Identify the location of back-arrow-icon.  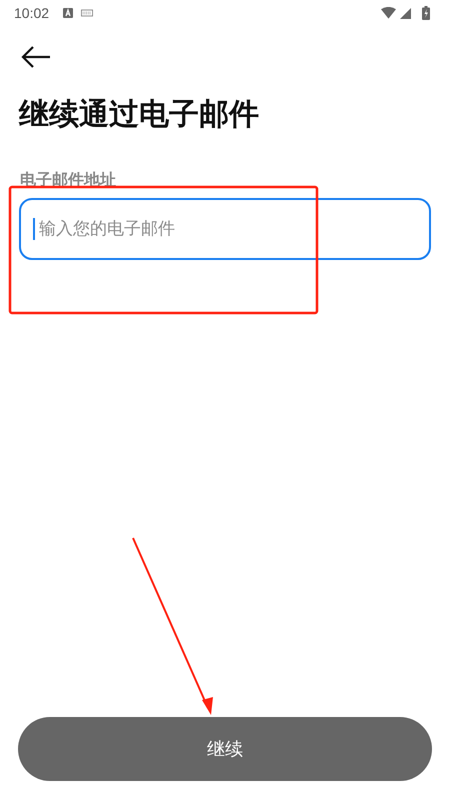
(36, 57).